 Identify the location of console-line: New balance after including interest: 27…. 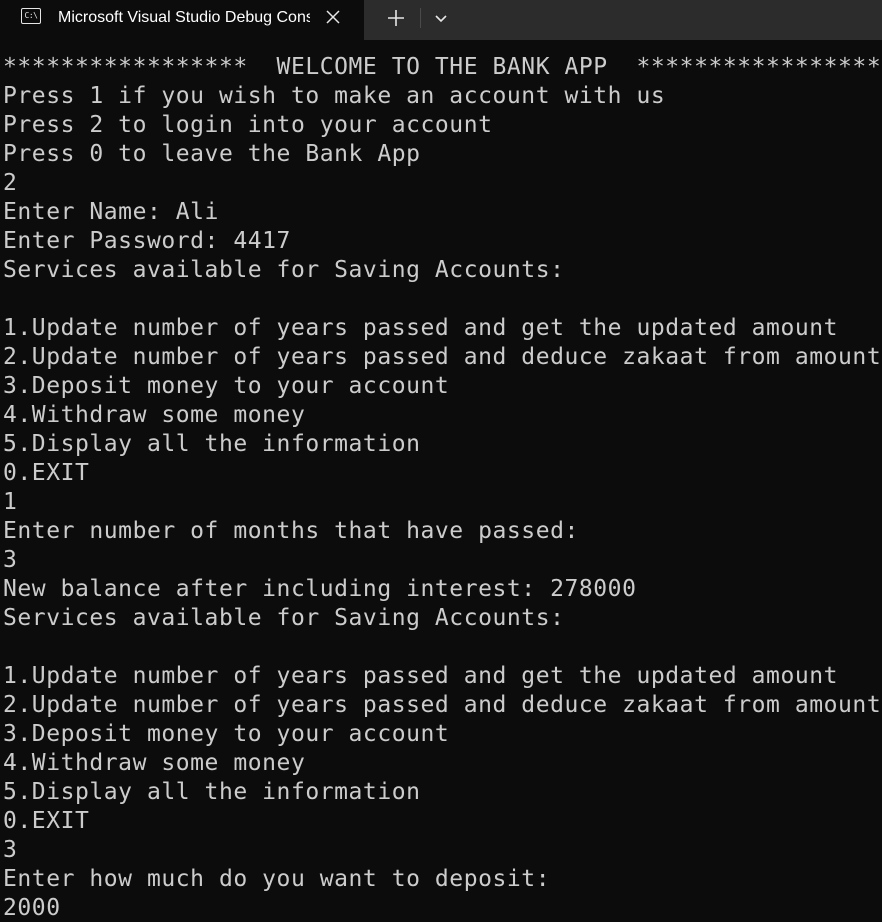
(320, 589).